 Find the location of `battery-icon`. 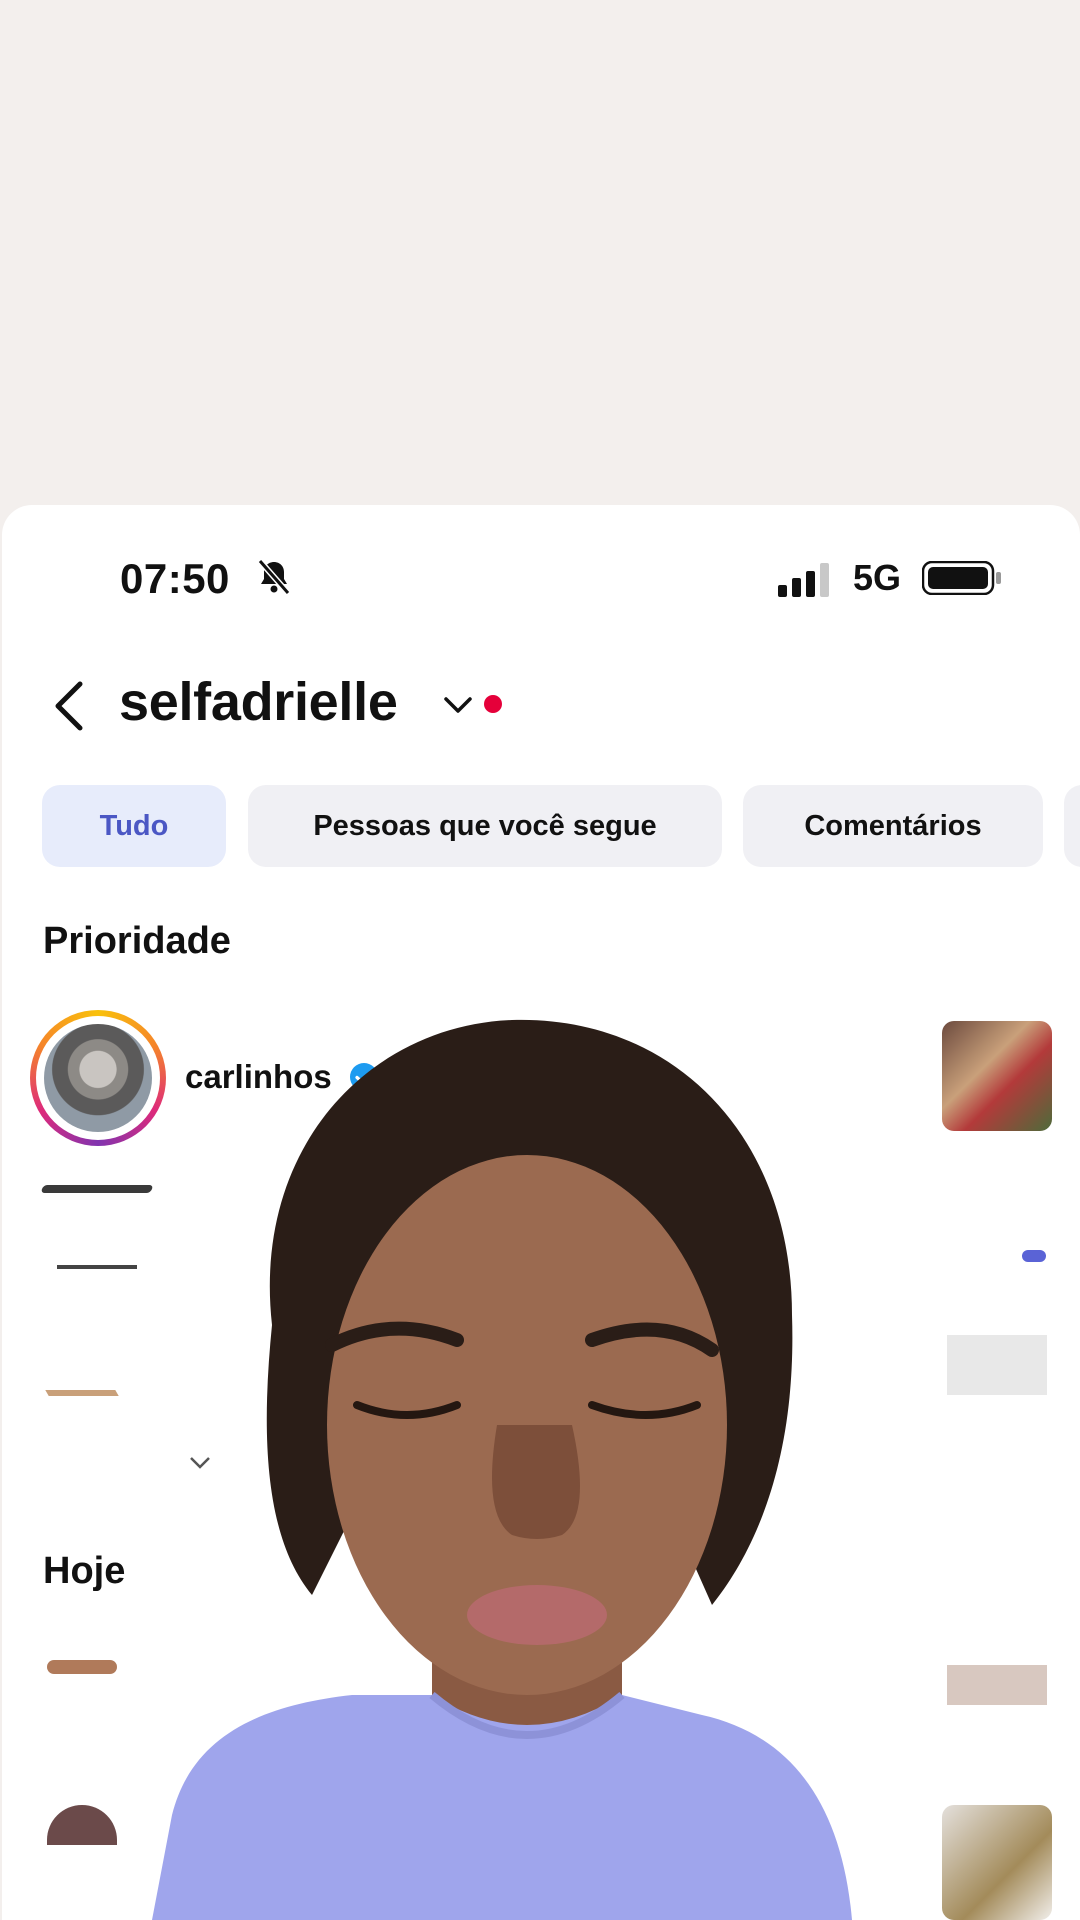

battery-icon is located at coordinates (961, 578).